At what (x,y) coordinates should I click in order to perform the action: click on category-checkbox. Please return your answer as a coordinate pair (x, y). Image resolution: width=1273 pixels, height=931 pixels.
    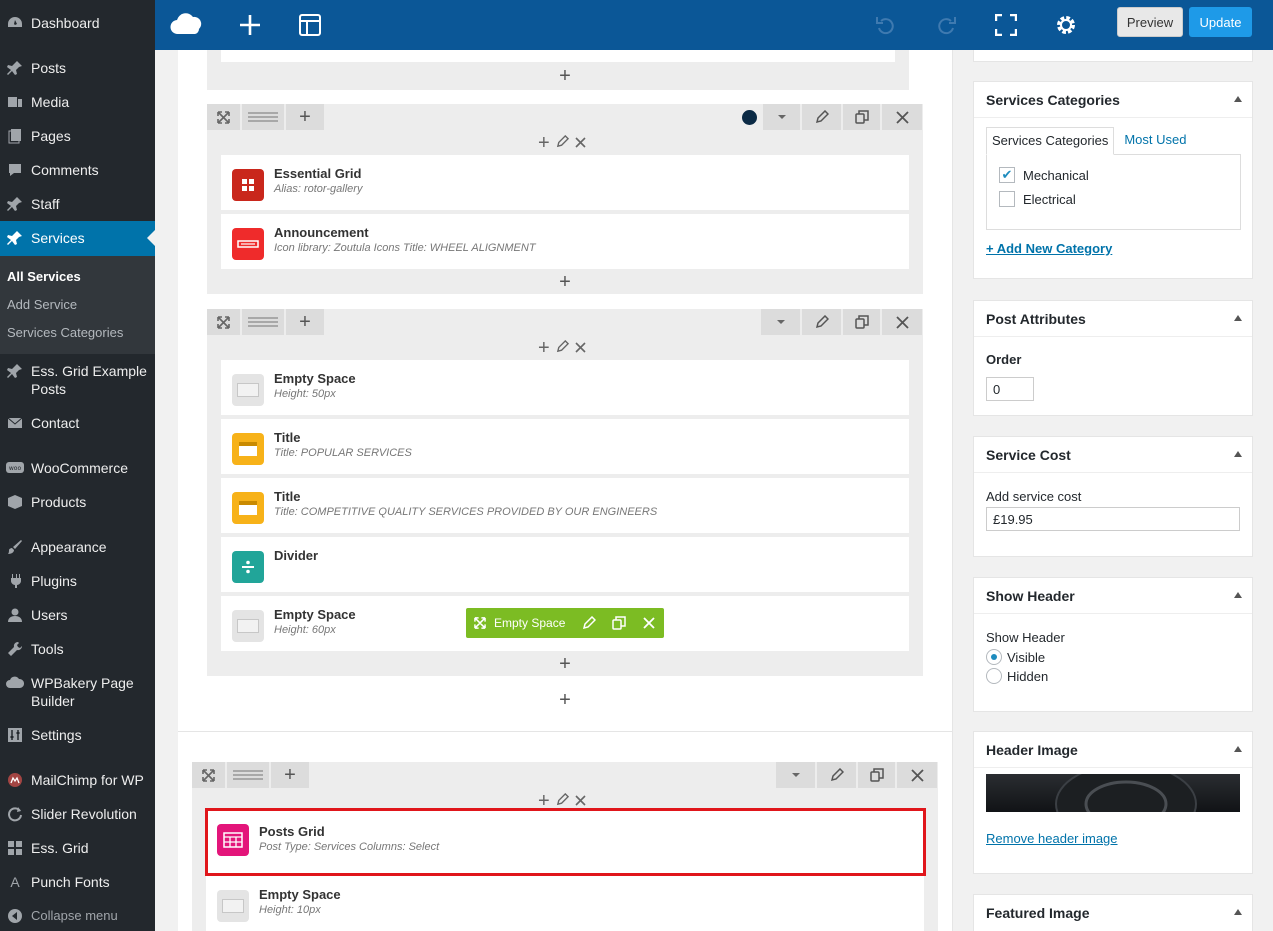
    Looking at the image, I should click on (1007, 199).